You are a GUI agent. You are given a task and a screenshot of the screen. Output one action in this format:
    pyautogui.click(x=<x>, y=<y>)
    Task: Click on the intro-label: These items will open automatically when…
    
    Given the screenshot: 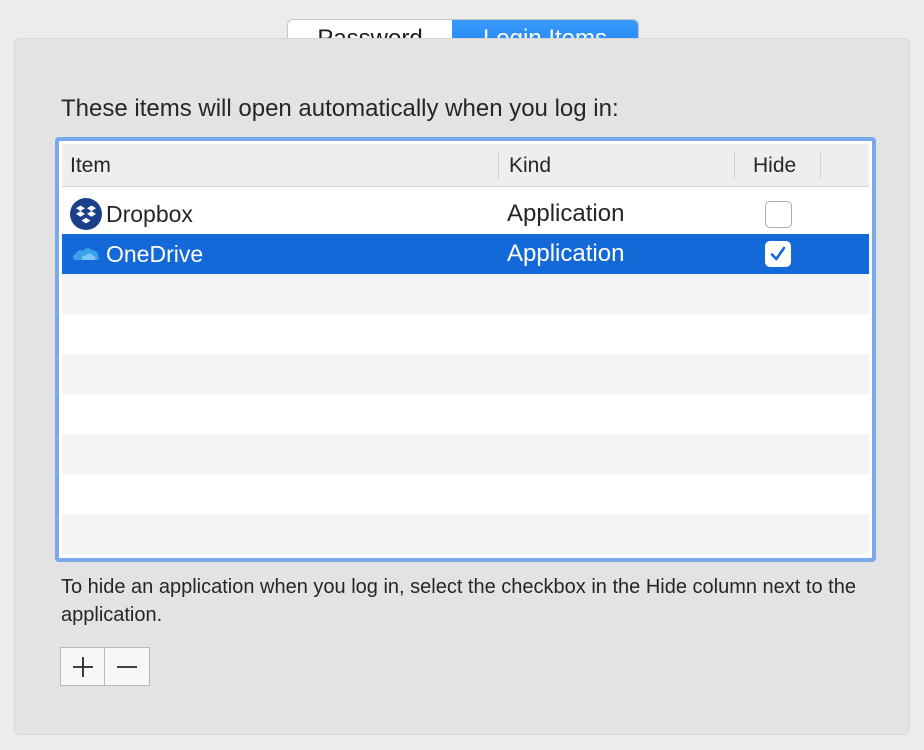 What is the action you would take?
    pyautogui.click(x=340, y=108)
    